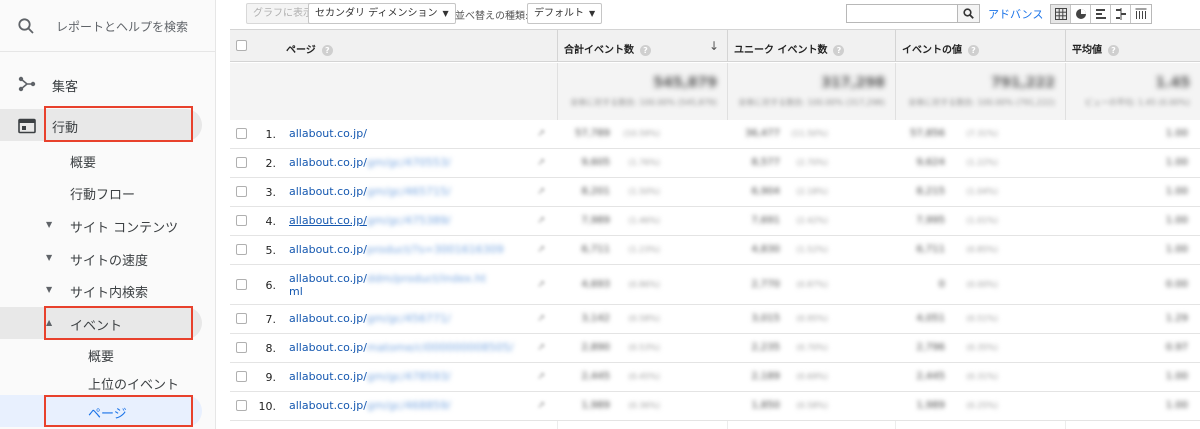  I want to click on page-link: allabout.co.jp/, so click(412, 133).